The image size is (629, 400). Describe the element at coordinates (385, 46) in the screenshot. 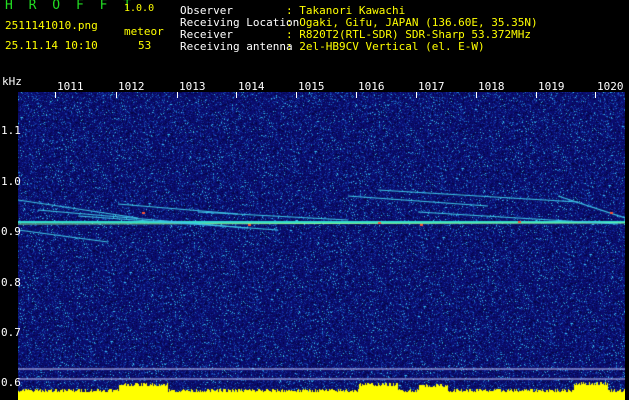

I see `info-value-antenna: : 2el-HB9CV Vertical (el. E-W)` at that location.